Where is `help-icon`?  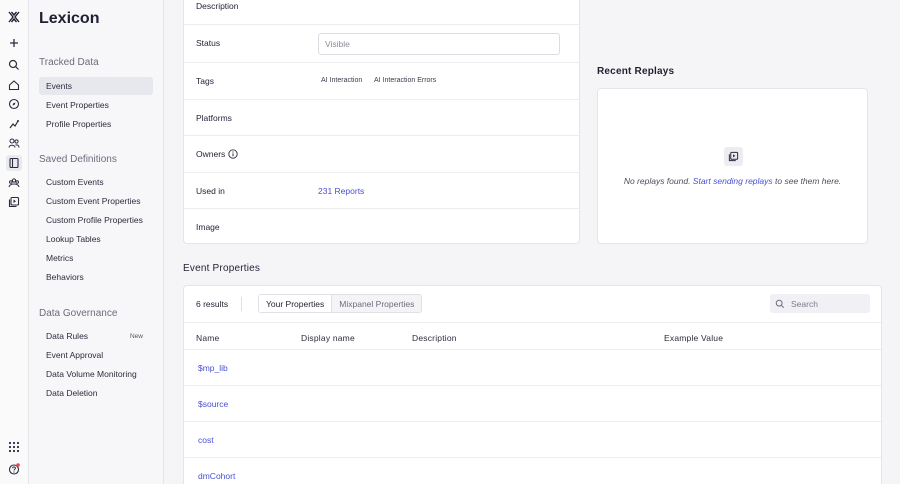 help-icon is located at coordinates (14, 469).